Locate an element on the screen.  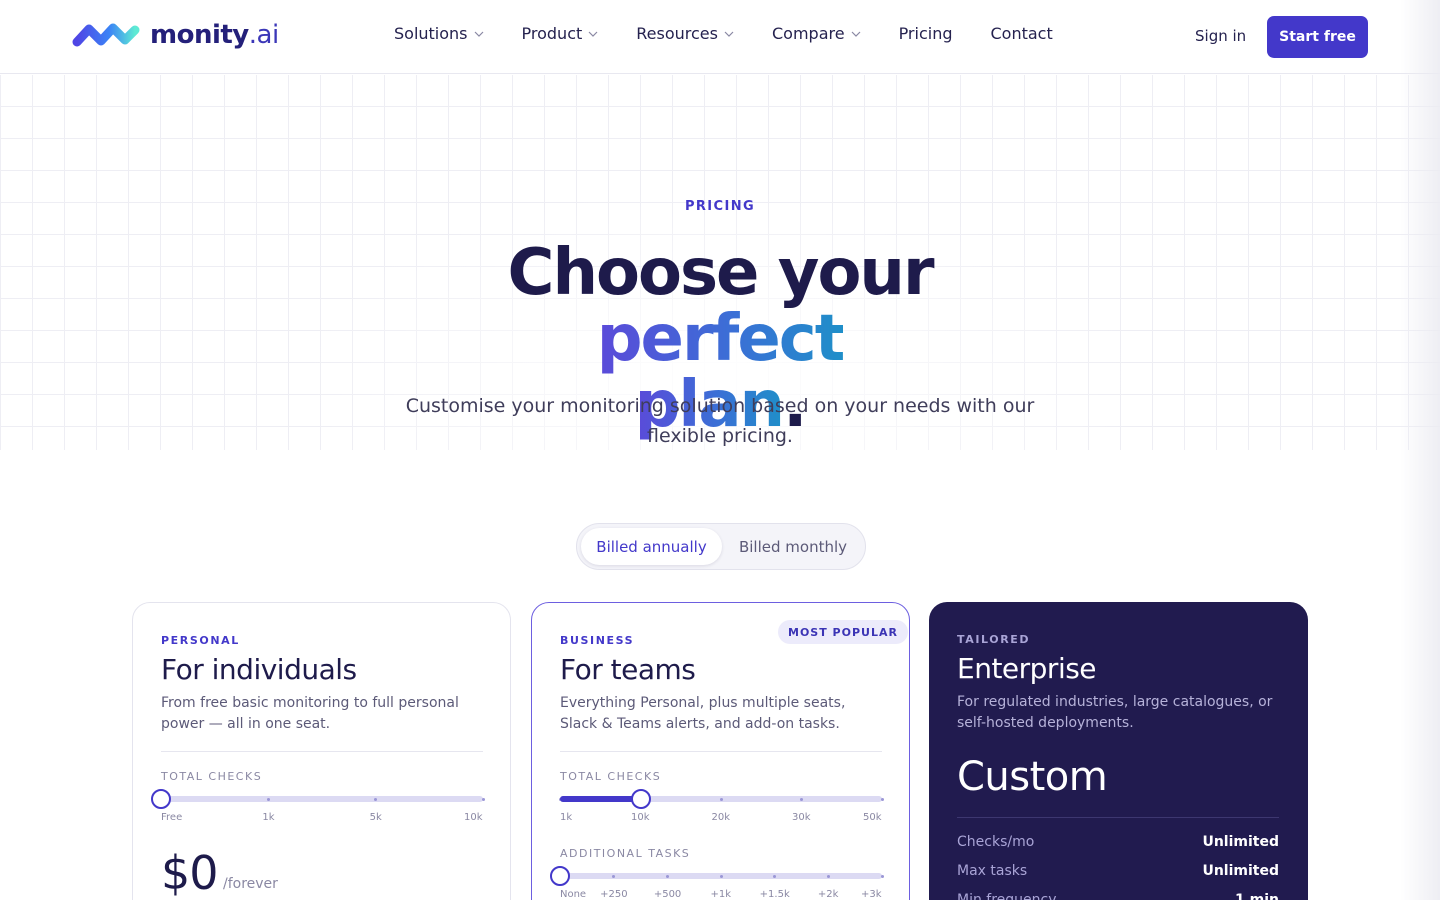
feature-key: Max tasks is located at coordinates (992, 871).